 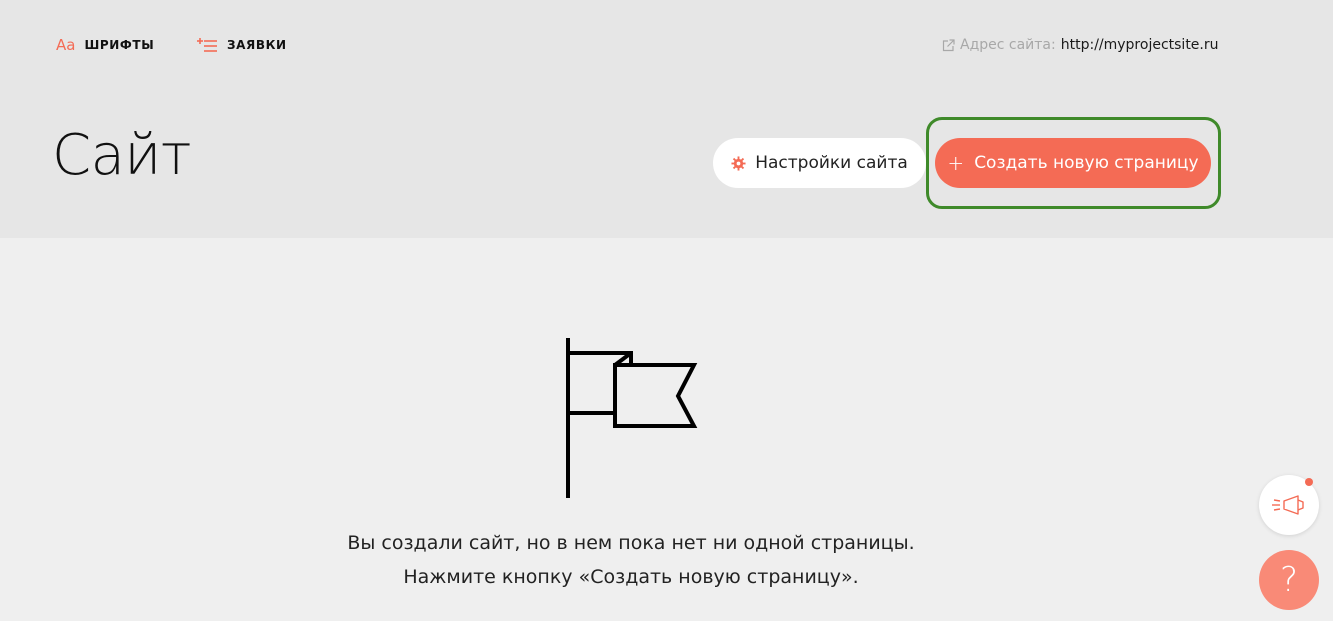 I want to click on page-title: Сайт, so click(x=122, y=155).